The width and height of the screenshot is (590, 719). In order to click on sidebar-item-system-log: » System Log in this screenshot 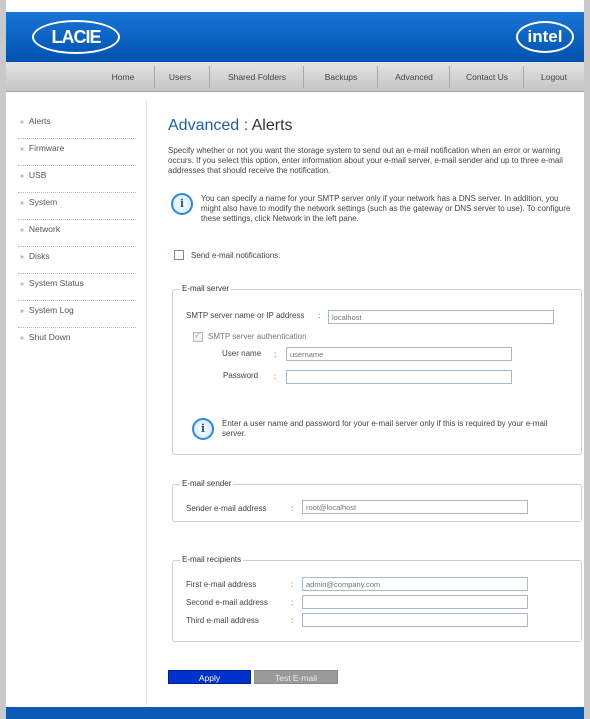, I will do `click(77, 314)`.